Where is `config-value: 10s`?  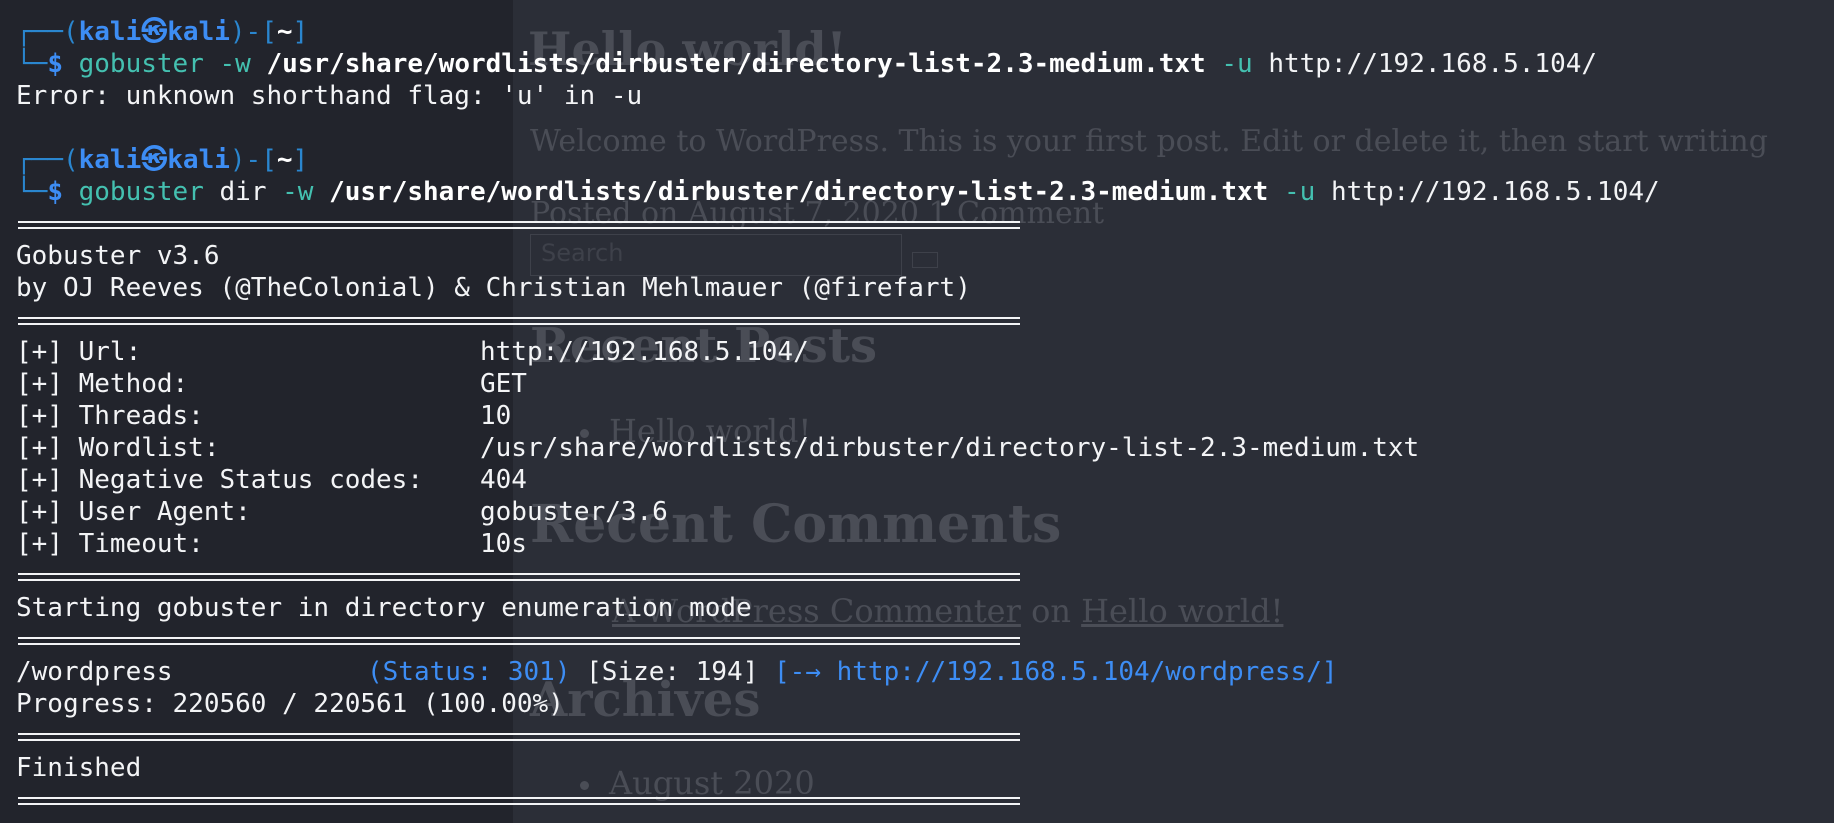
config-value: 10s is located at coordinates (503, 544).